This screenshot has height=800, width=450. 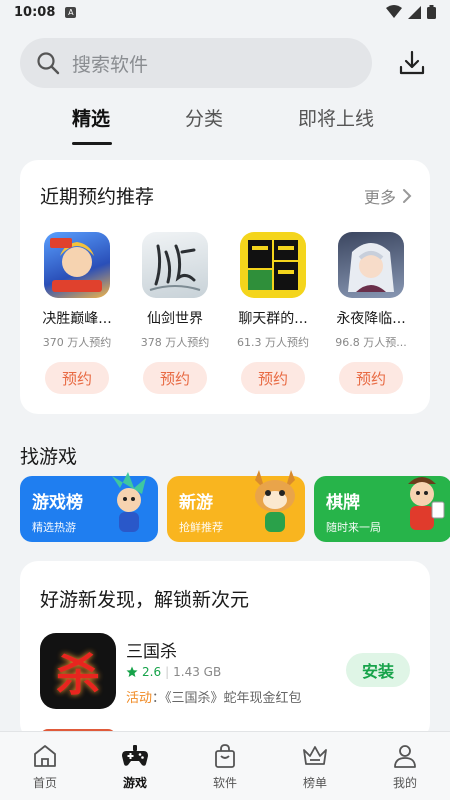 I want to click on upcoming-app: 聊天群的... 61.3 万人预约 预约, so click(x=273, y=313).